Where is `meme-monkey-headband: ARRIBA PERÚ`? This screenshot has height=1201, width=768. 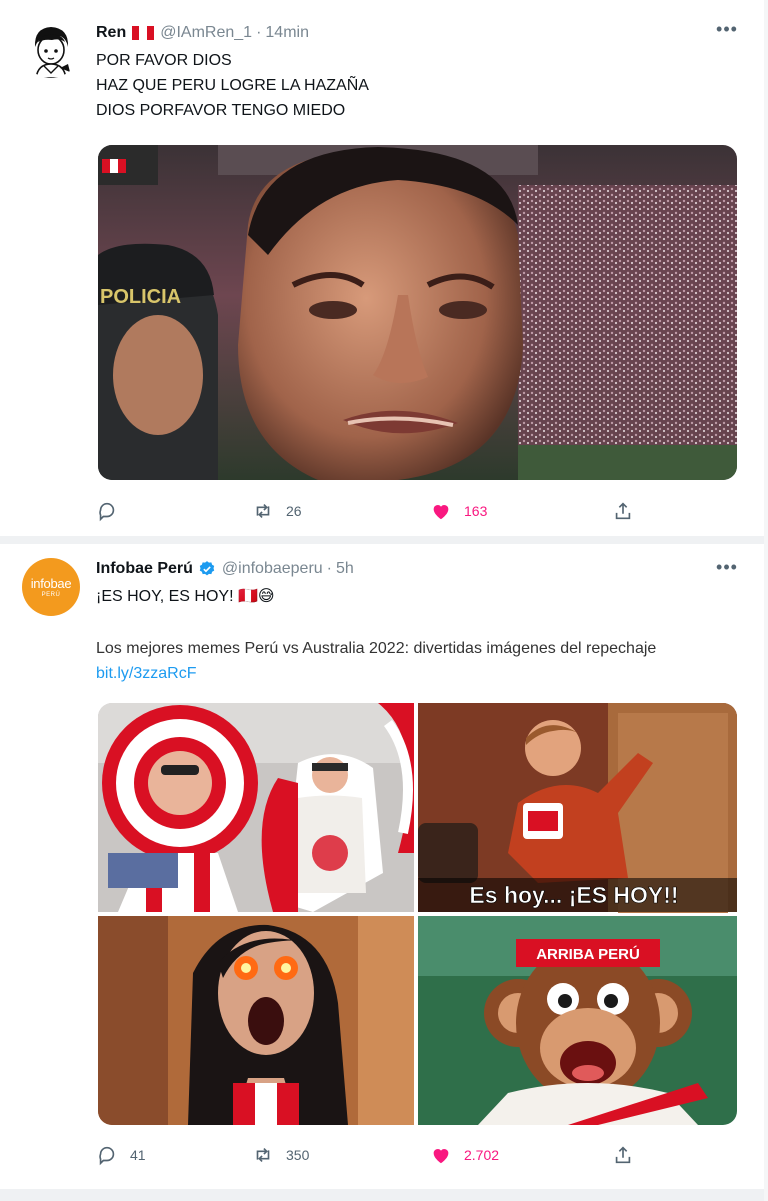
meme-monkey-headband: ARRIBA PERÚ is located at coordinates (577, 1020).